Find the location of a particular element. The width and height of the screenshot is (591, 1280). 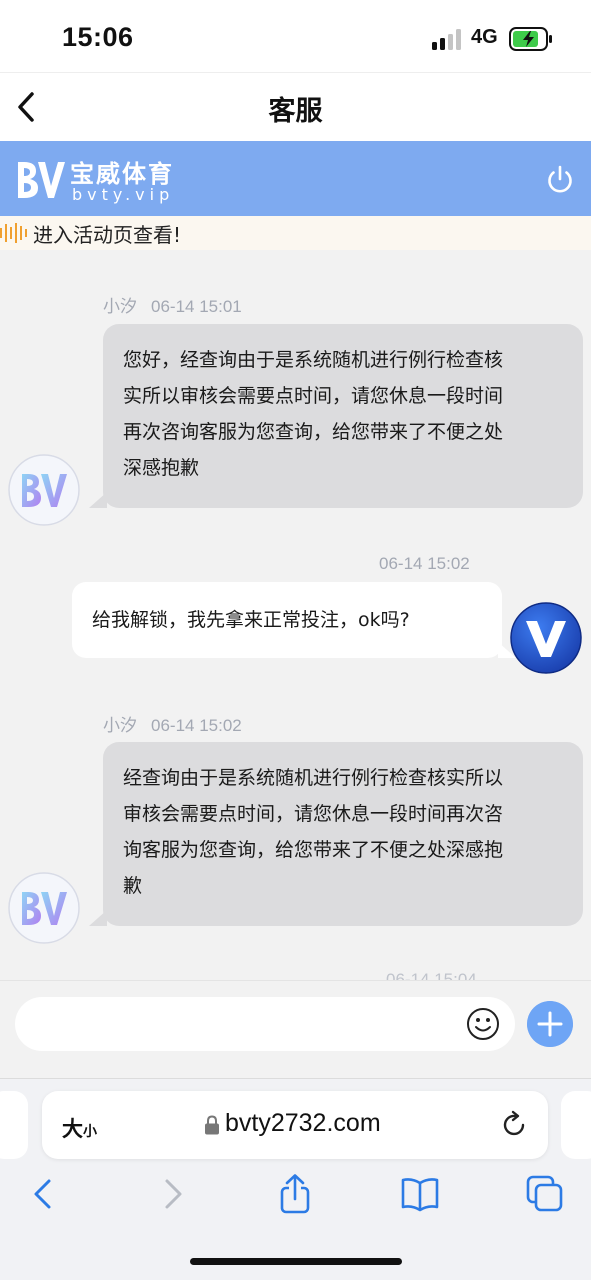

message-line: 给我解锁，我先拿来正常投注，ok吗? is located at coordinates (251, 620).